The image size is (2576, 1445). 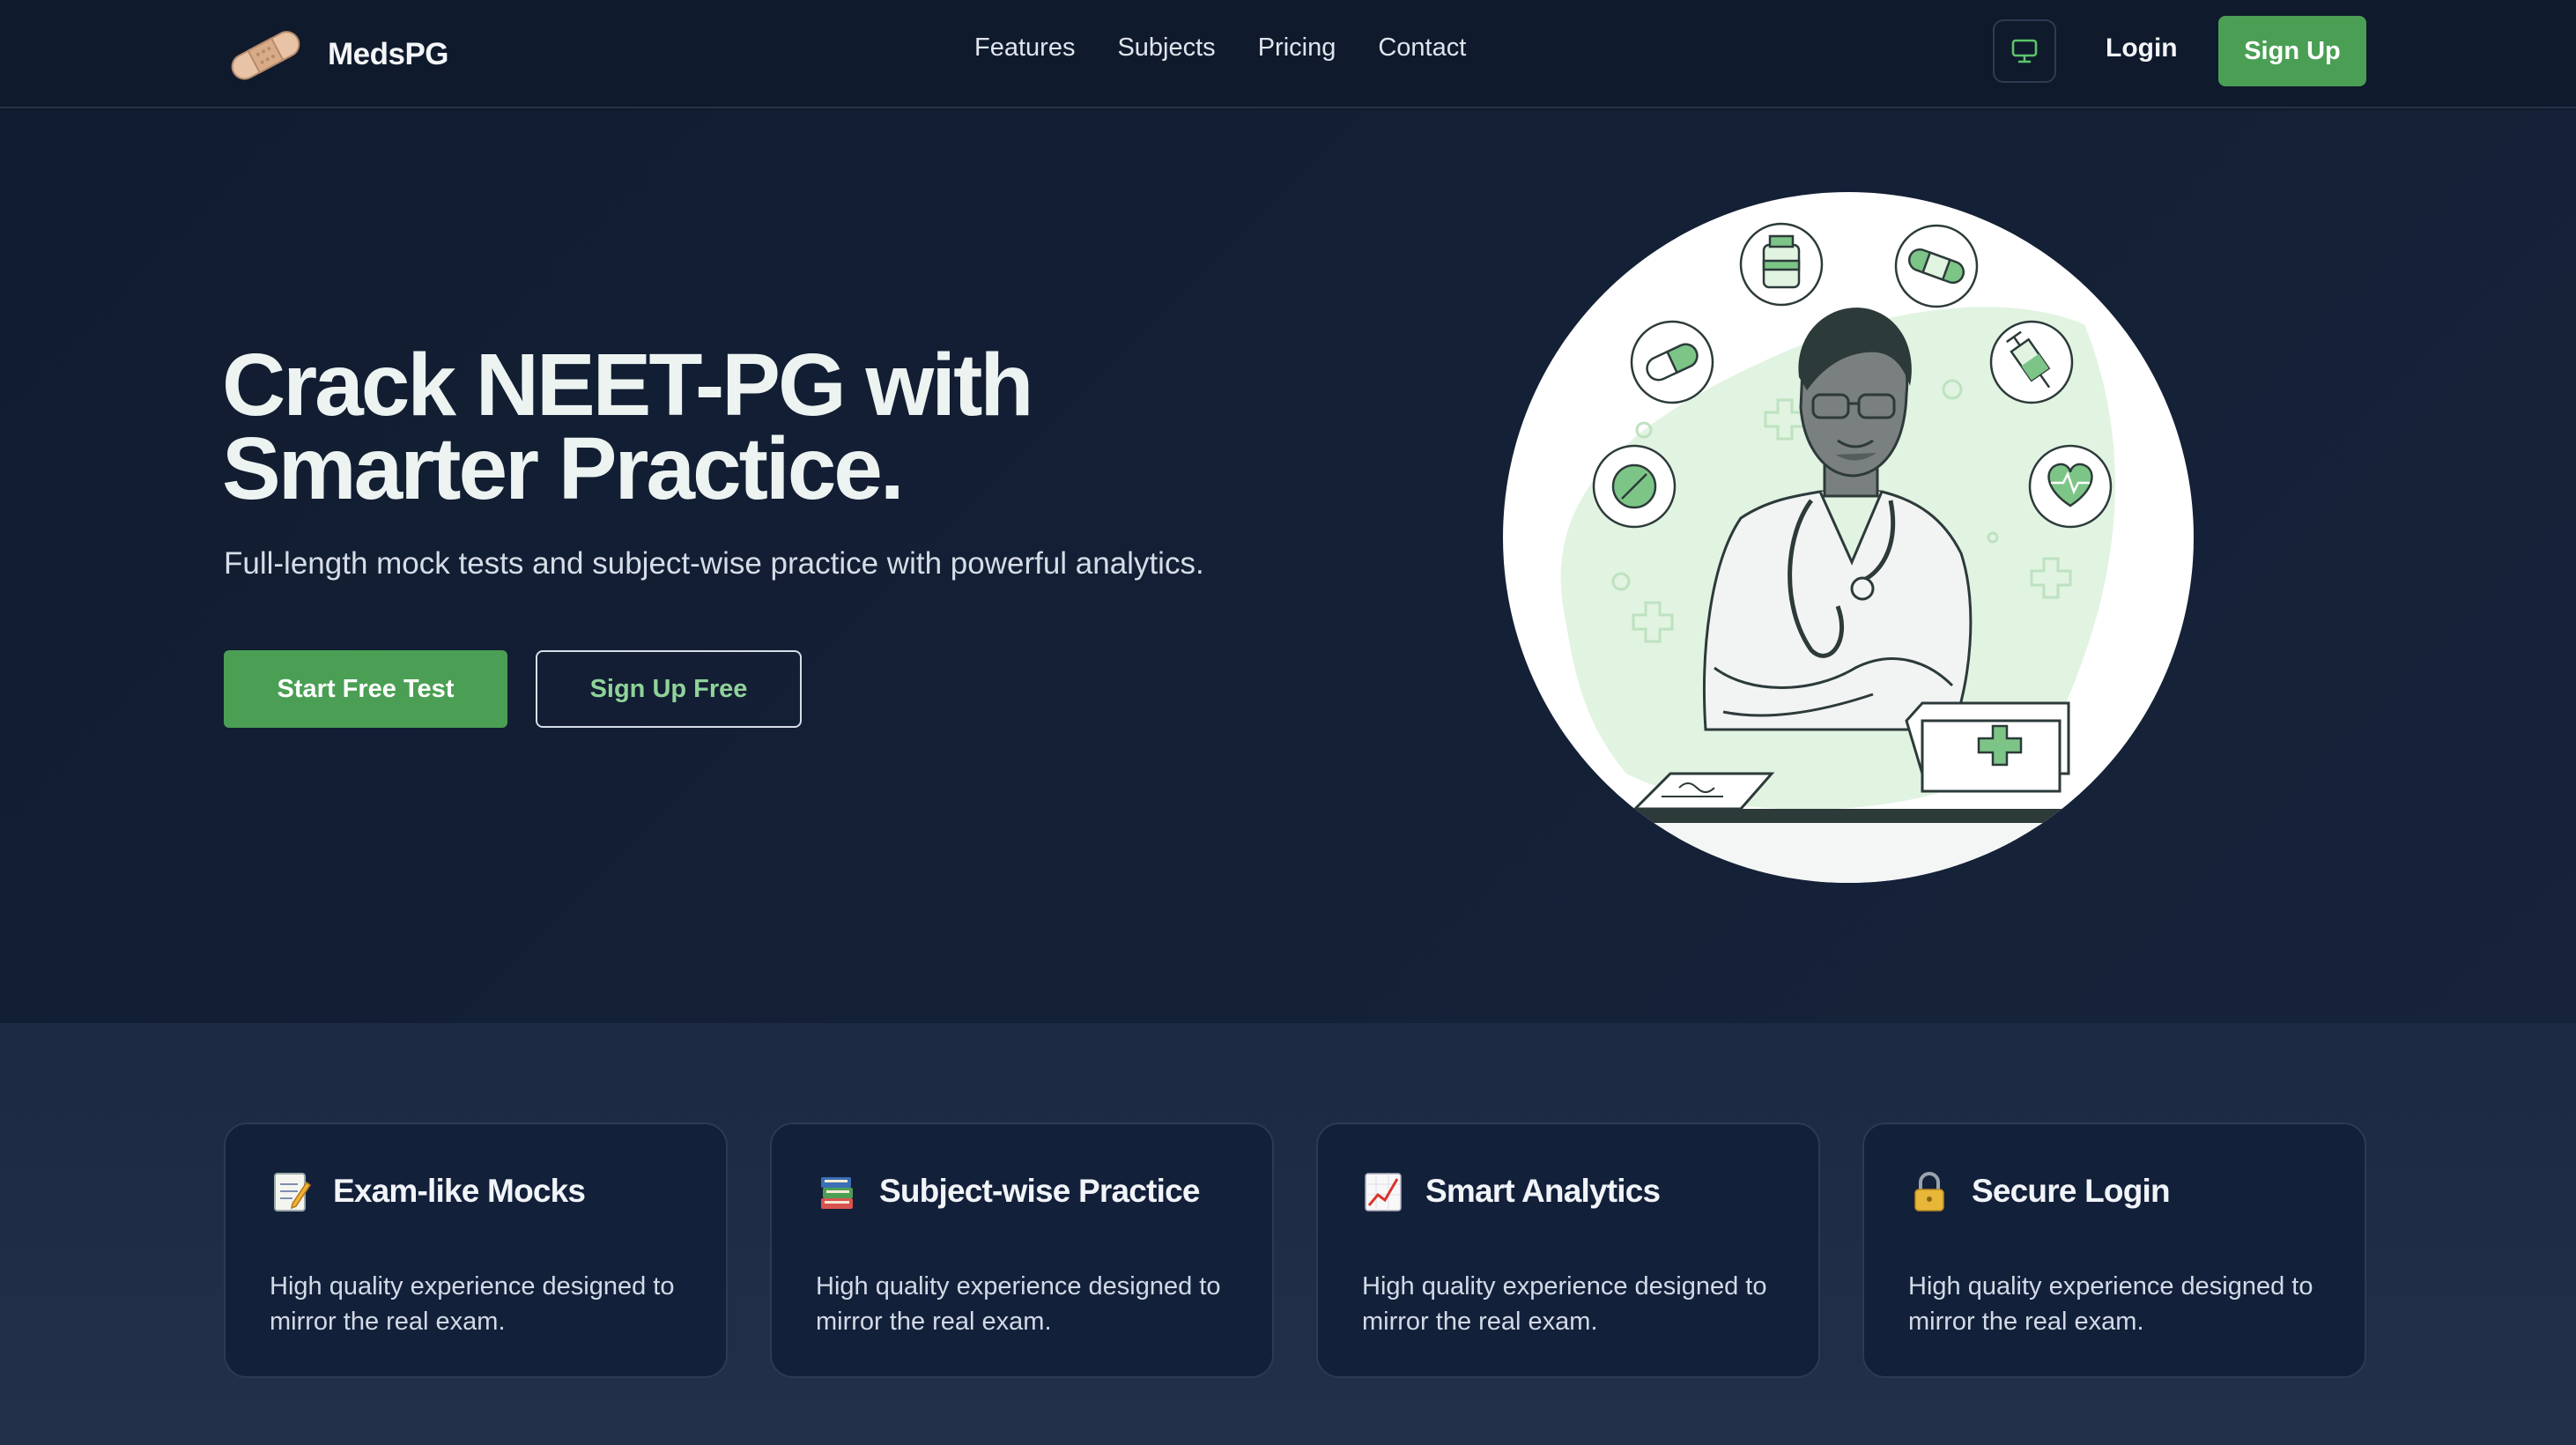 What do you see at coordinates (837, 1193) in the screenshot?
I see `books-icon` at bounding box center [837, 1193].